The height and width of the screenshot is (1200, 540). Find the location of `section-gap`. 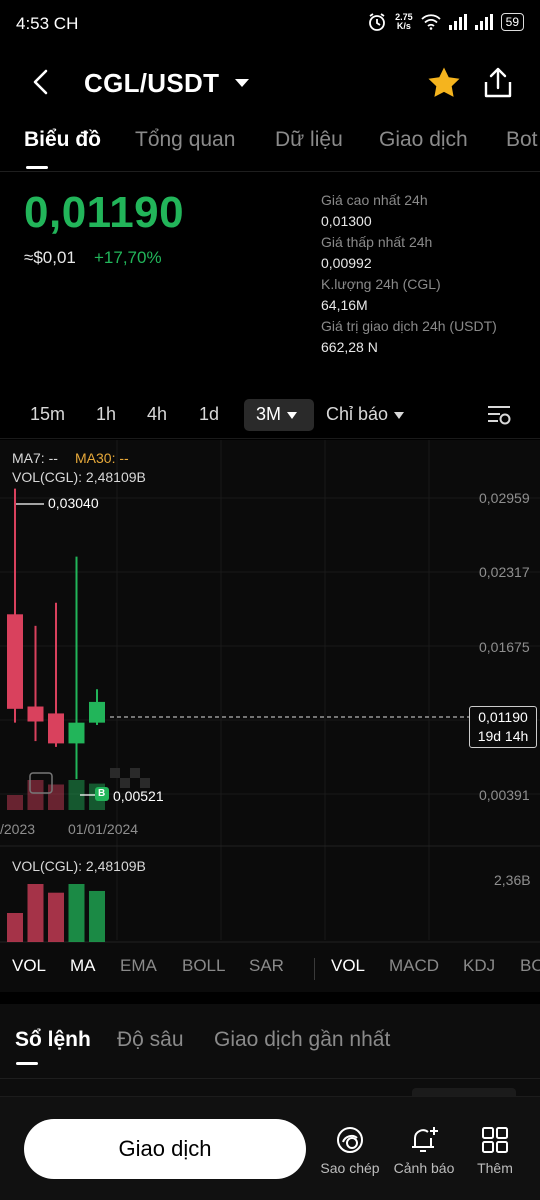

section-gap is located at coordinates (270, 998).